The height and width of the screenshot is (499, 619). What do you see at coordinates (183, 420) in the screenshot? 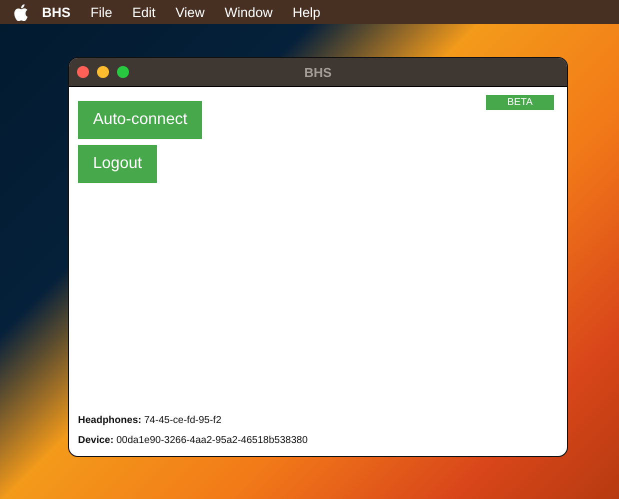
I see `info-value: 74-45-ce-fd-95-f2` at bounding box center [183, 420].